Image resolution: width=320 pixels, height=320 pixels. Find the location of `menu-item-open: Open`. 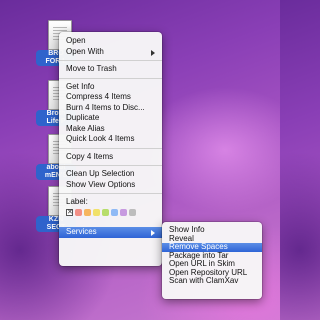

menu-item-open: Open is located at coordinates (110, 41).